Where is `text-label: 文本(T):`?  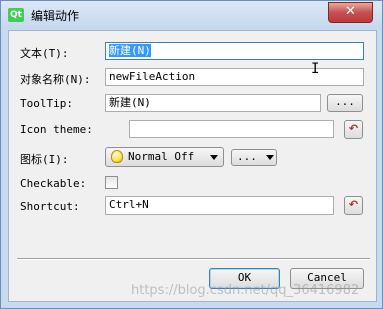
text-label: 文本(T): is located at coordinates (44, 53).